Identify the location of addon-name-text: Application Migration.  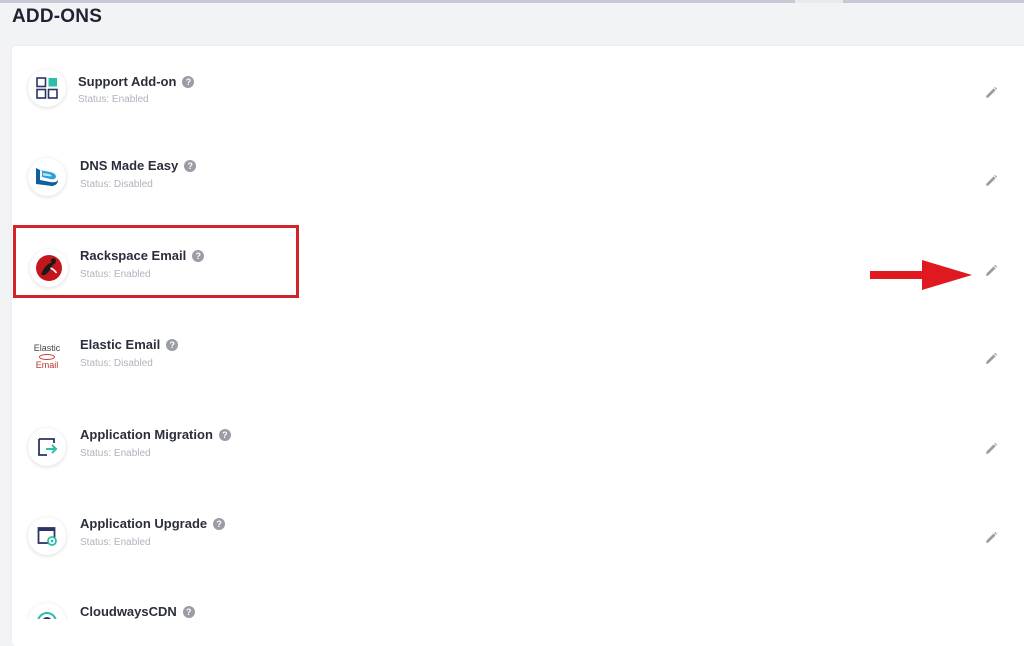
(146, 434).